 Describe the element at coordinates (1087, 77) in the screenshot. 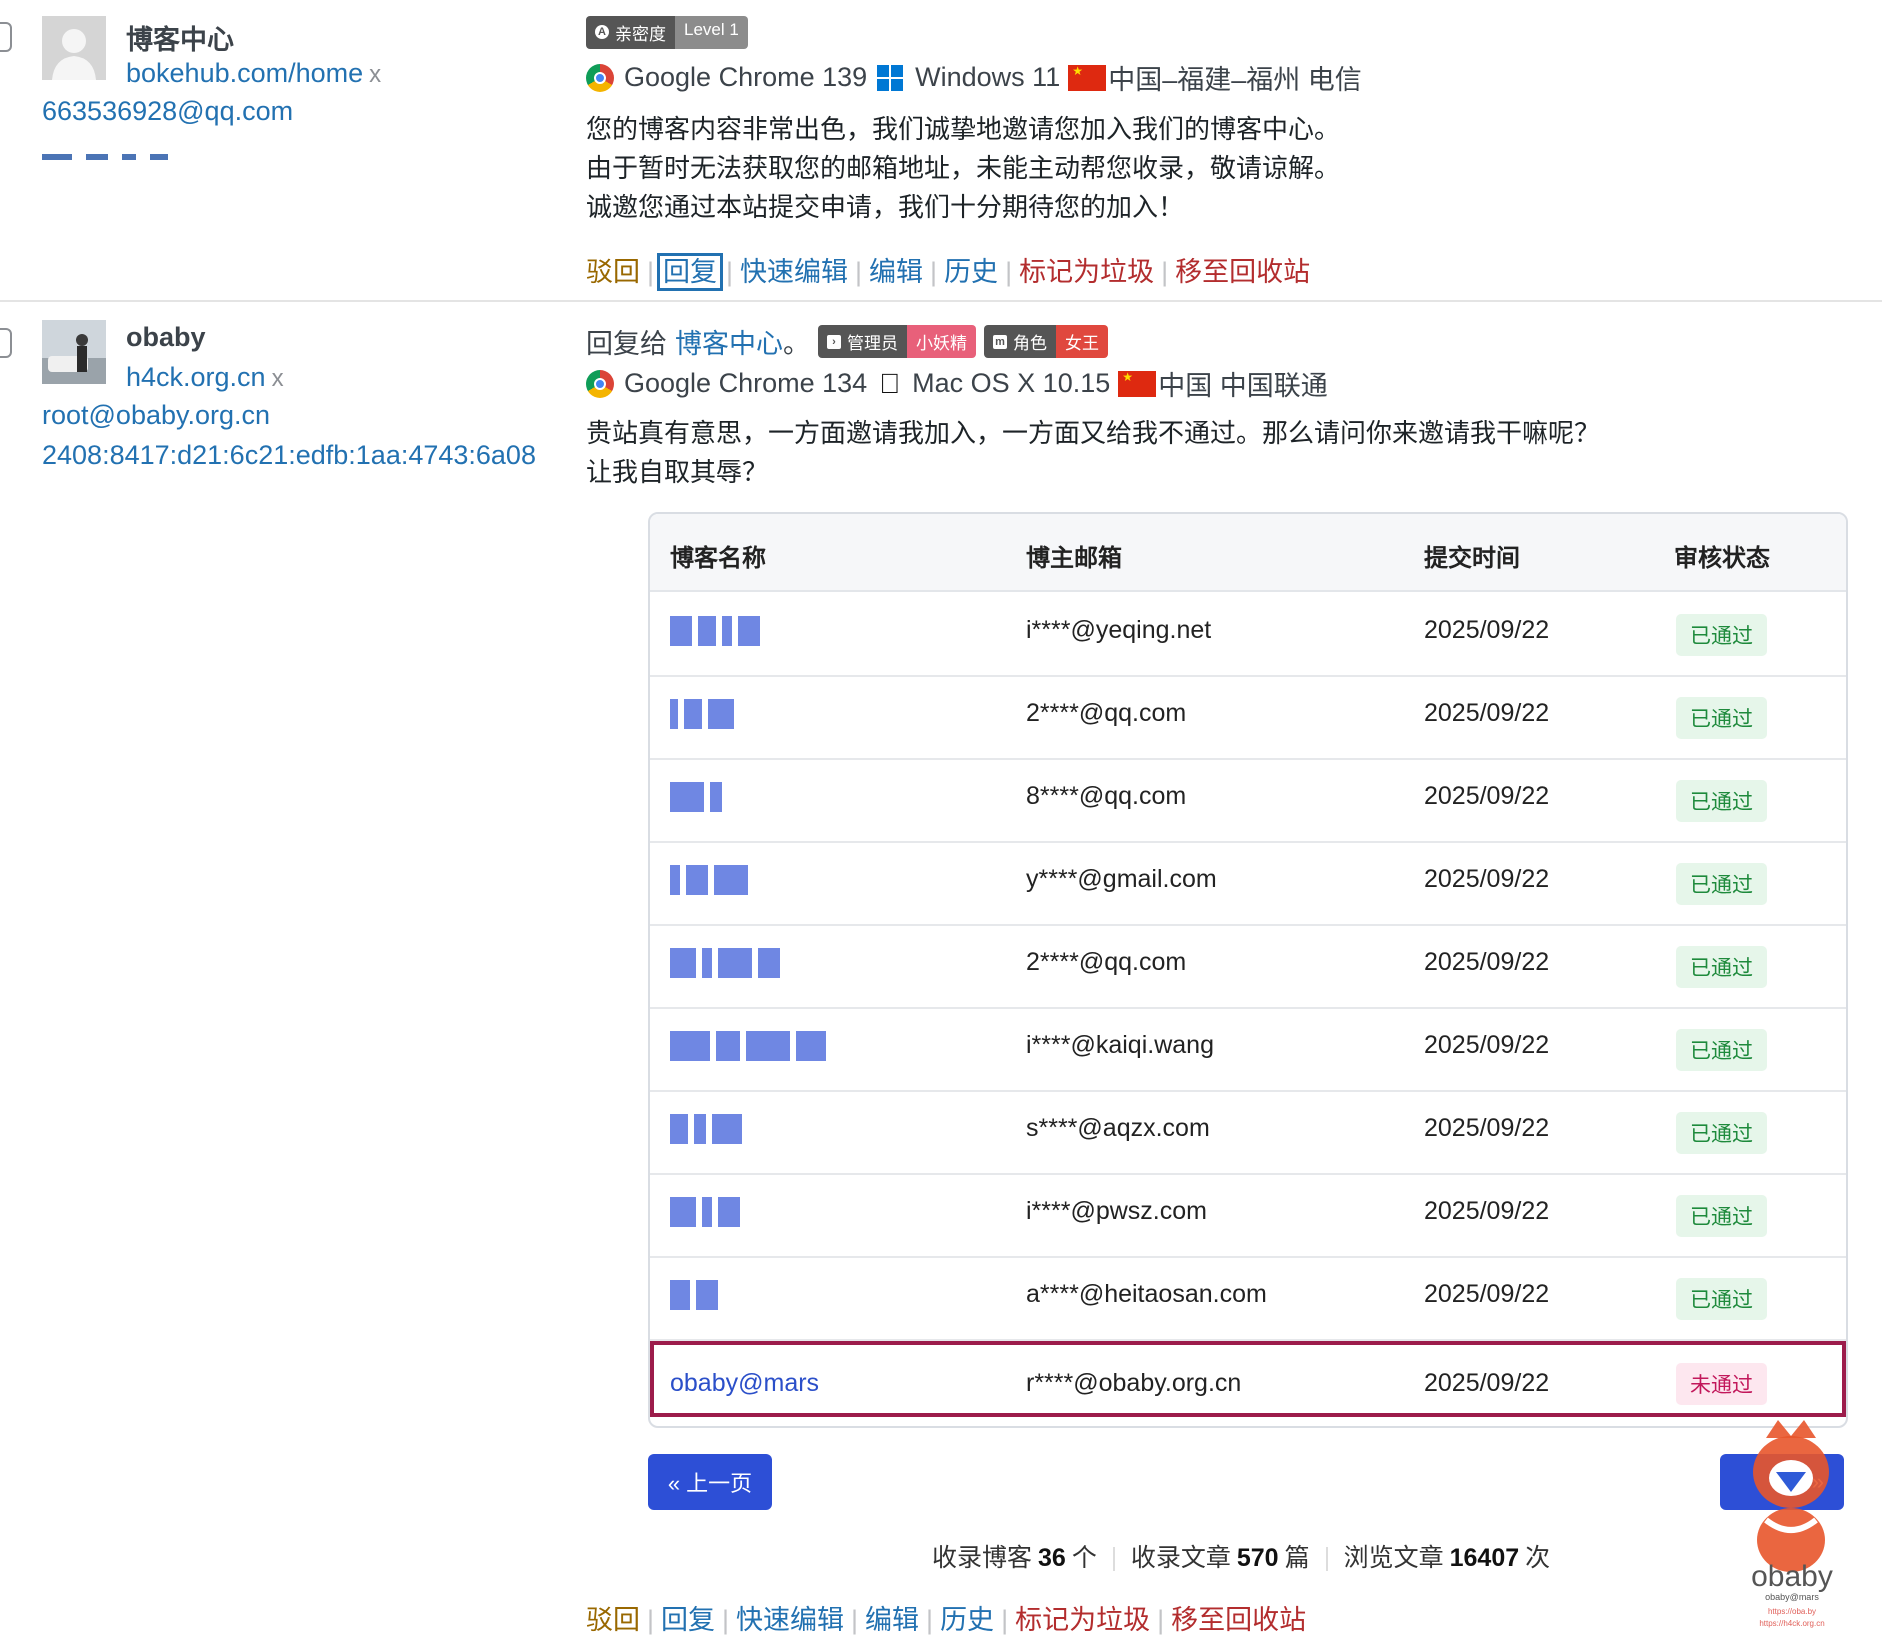

I see `china-flag-icon` at that location.